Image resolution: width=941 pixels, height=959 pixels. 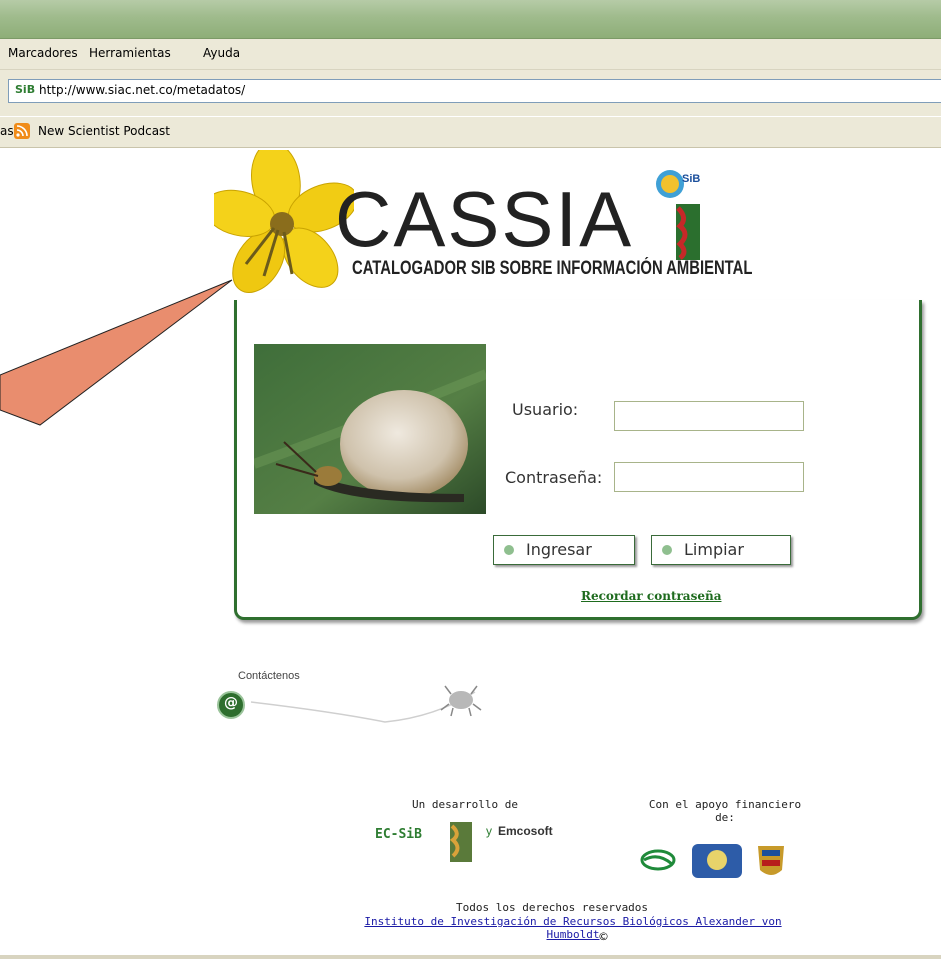 What do you see at coordinates (771, 860) in the screenshot?
I see `colombia-coat-of-arms-icon` at bounding box center [771, 860].